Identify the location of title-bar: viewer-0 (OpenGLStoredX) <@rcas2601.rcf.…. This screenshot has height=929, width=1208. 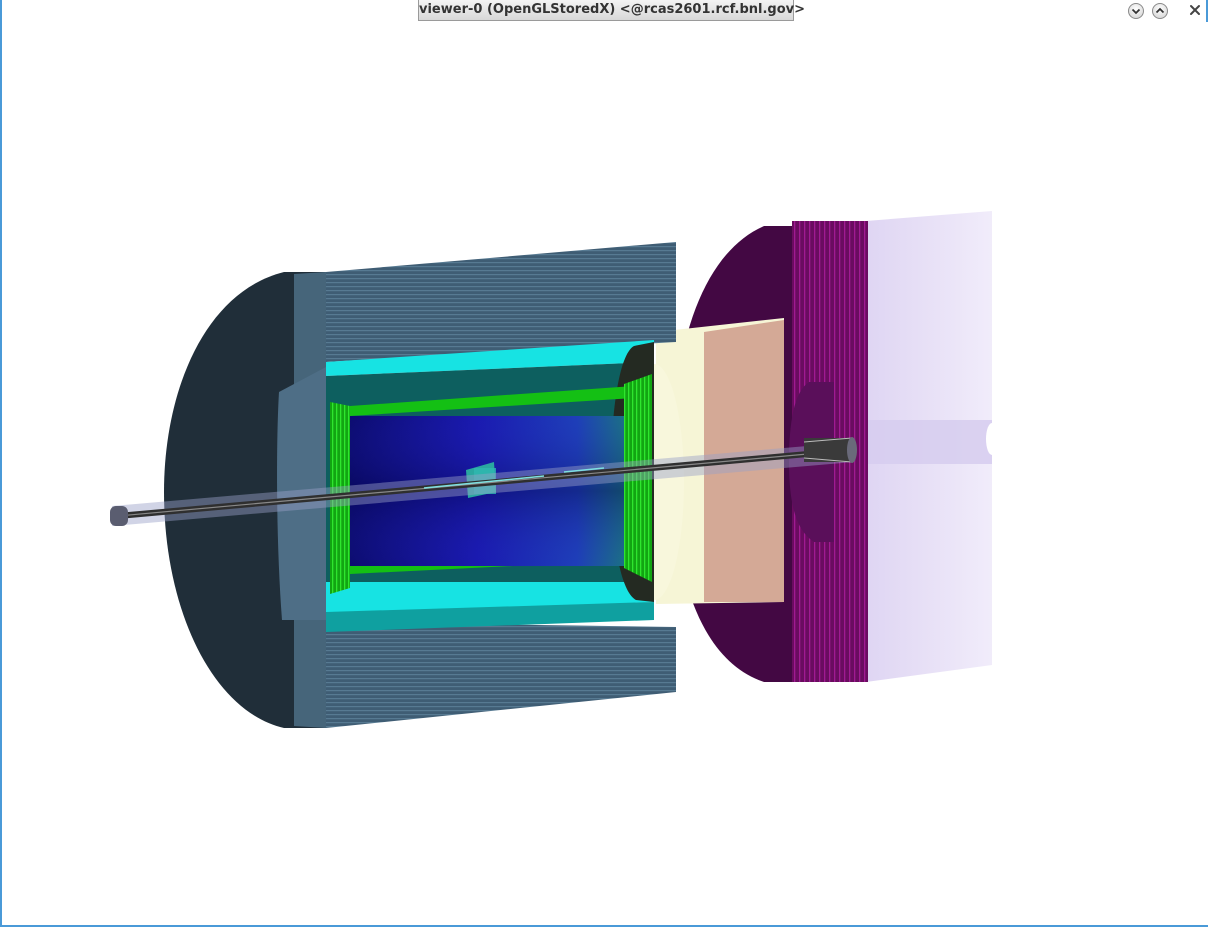
(604, 11).